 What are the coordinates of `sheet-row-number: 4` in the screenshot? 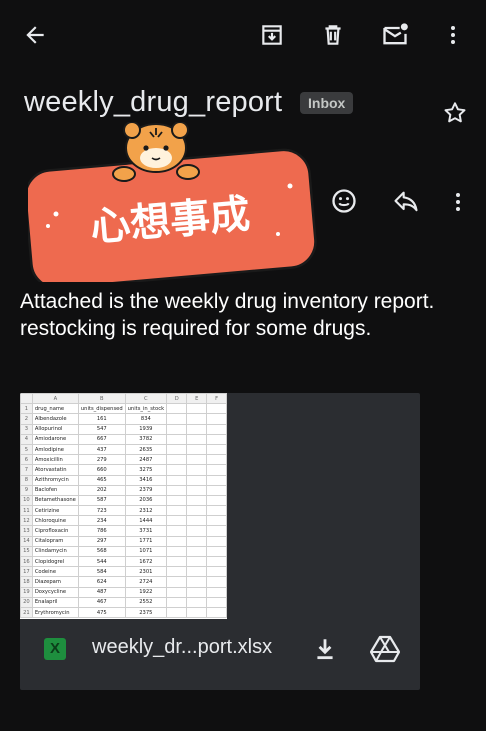 It's located at (26, 439).